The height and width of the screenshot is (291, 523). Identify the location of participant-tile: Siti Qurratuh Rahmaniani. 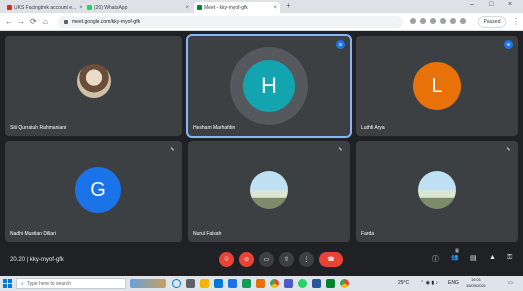
(93, 86).